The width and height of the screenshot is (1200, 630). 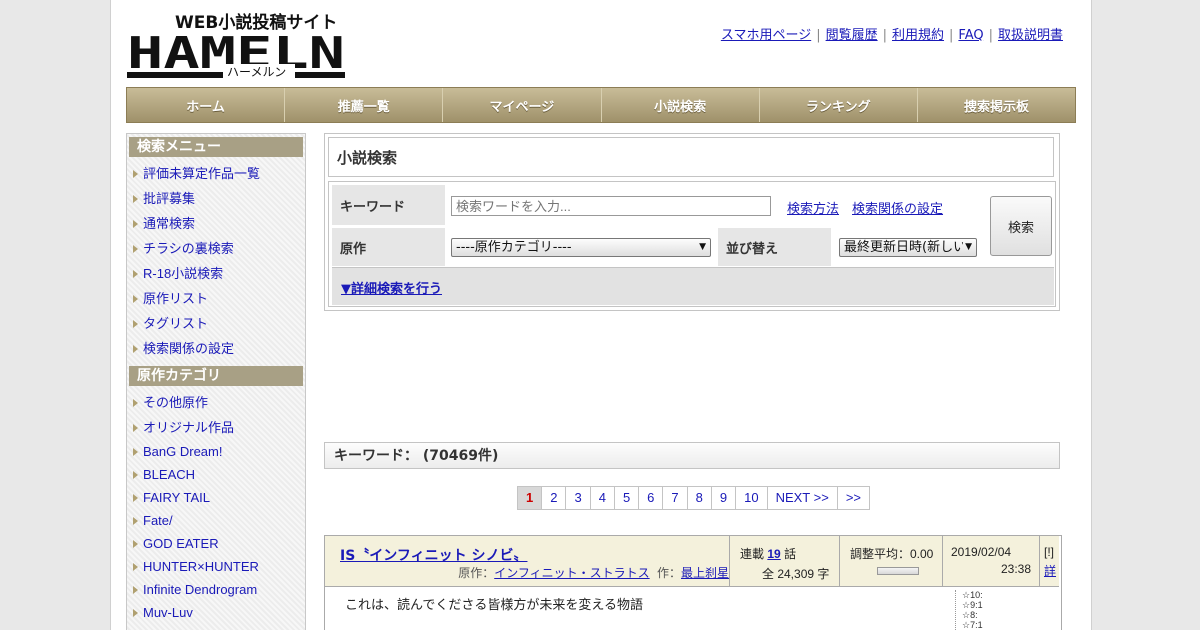 What do you see at coordinates (766, 35) in the screenshot?
I see `link-smartphone: スマホ用ページ` at bounding box center [766, 35].